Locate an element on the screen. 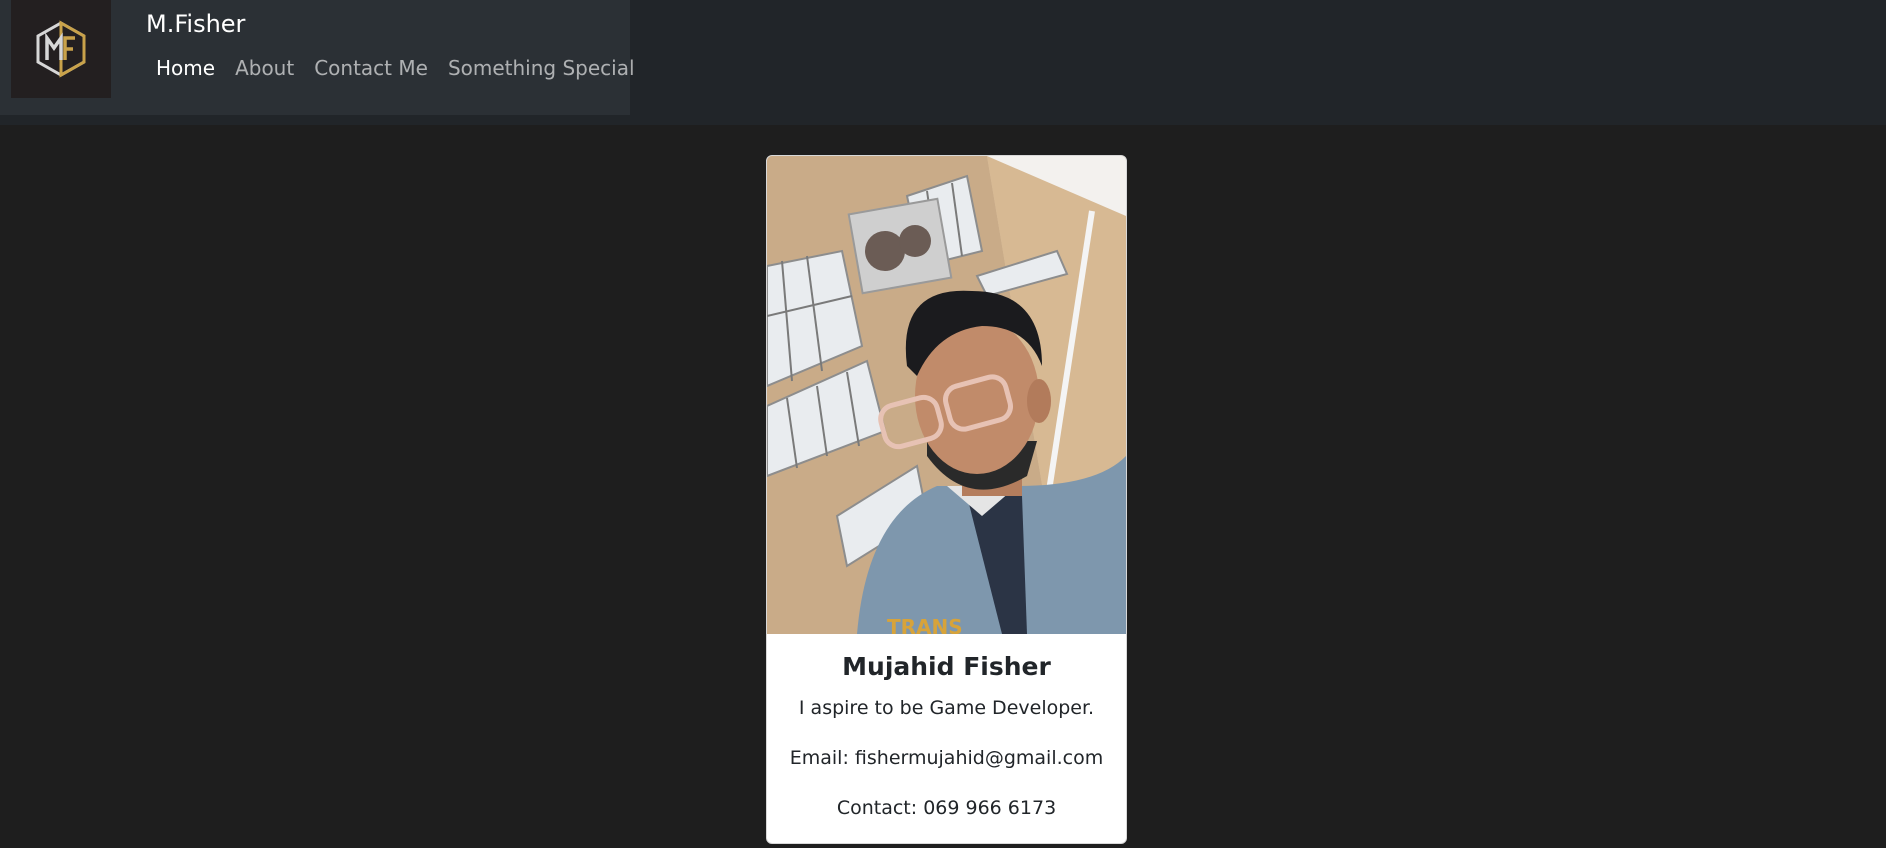 The width and height of the screenshot is (1886, 848). mf-logo-icon is located at coordinates (61, 49).